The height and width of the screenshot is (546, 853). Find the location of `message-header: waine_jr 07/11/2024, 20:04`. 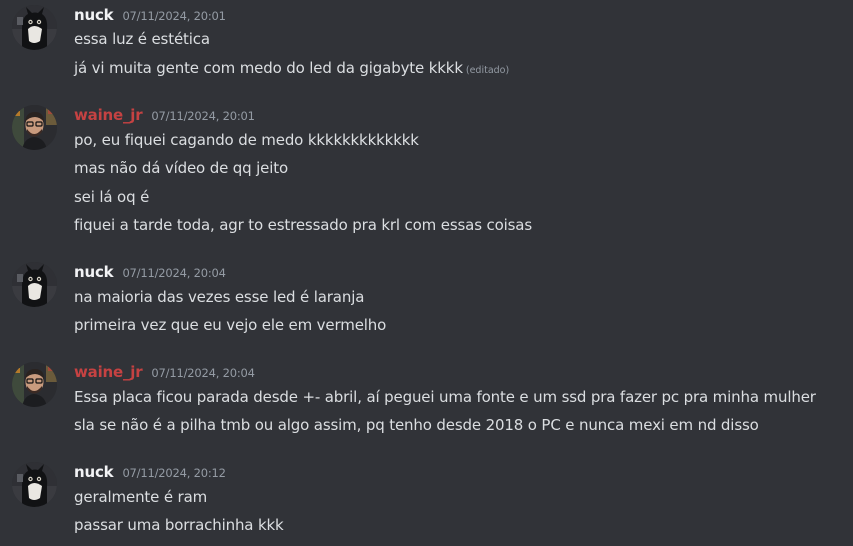

message-header: waine_jr 07/11/2024, 20:04 is located at coordinates (164, 372).